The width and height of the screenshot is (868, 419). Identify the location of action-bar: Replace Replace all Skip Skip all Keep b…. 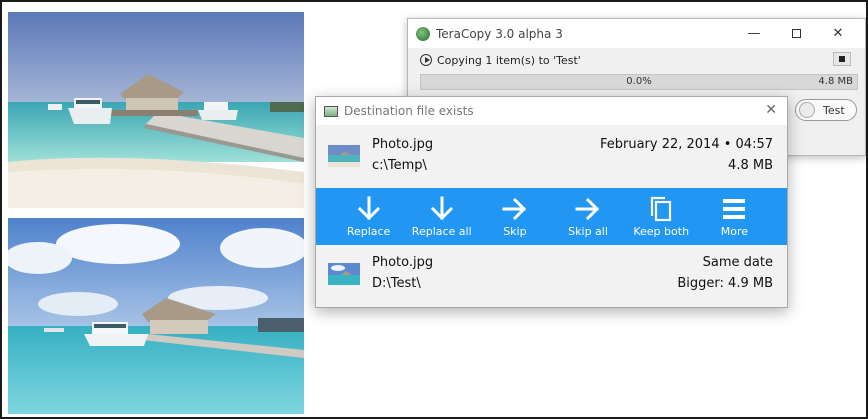
(551, 216).